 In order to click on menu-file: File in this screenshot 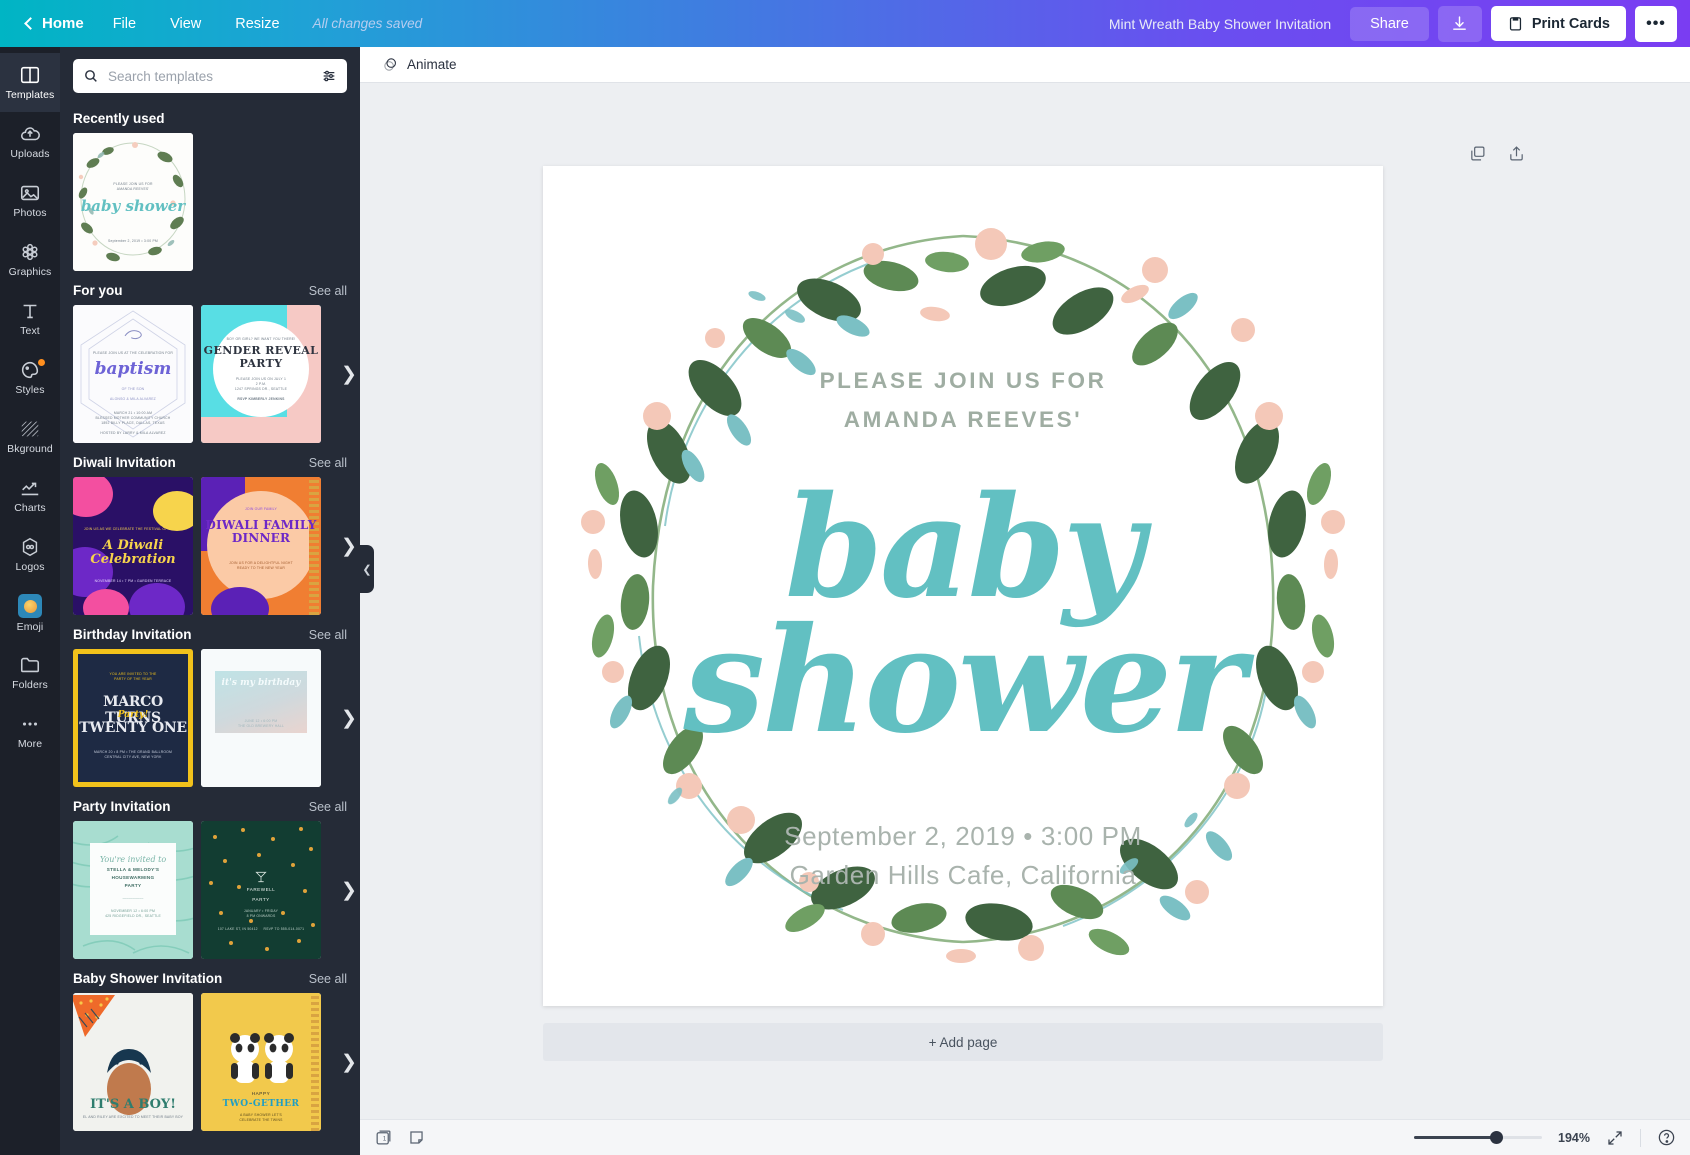, I will do `click(124, 24)`.